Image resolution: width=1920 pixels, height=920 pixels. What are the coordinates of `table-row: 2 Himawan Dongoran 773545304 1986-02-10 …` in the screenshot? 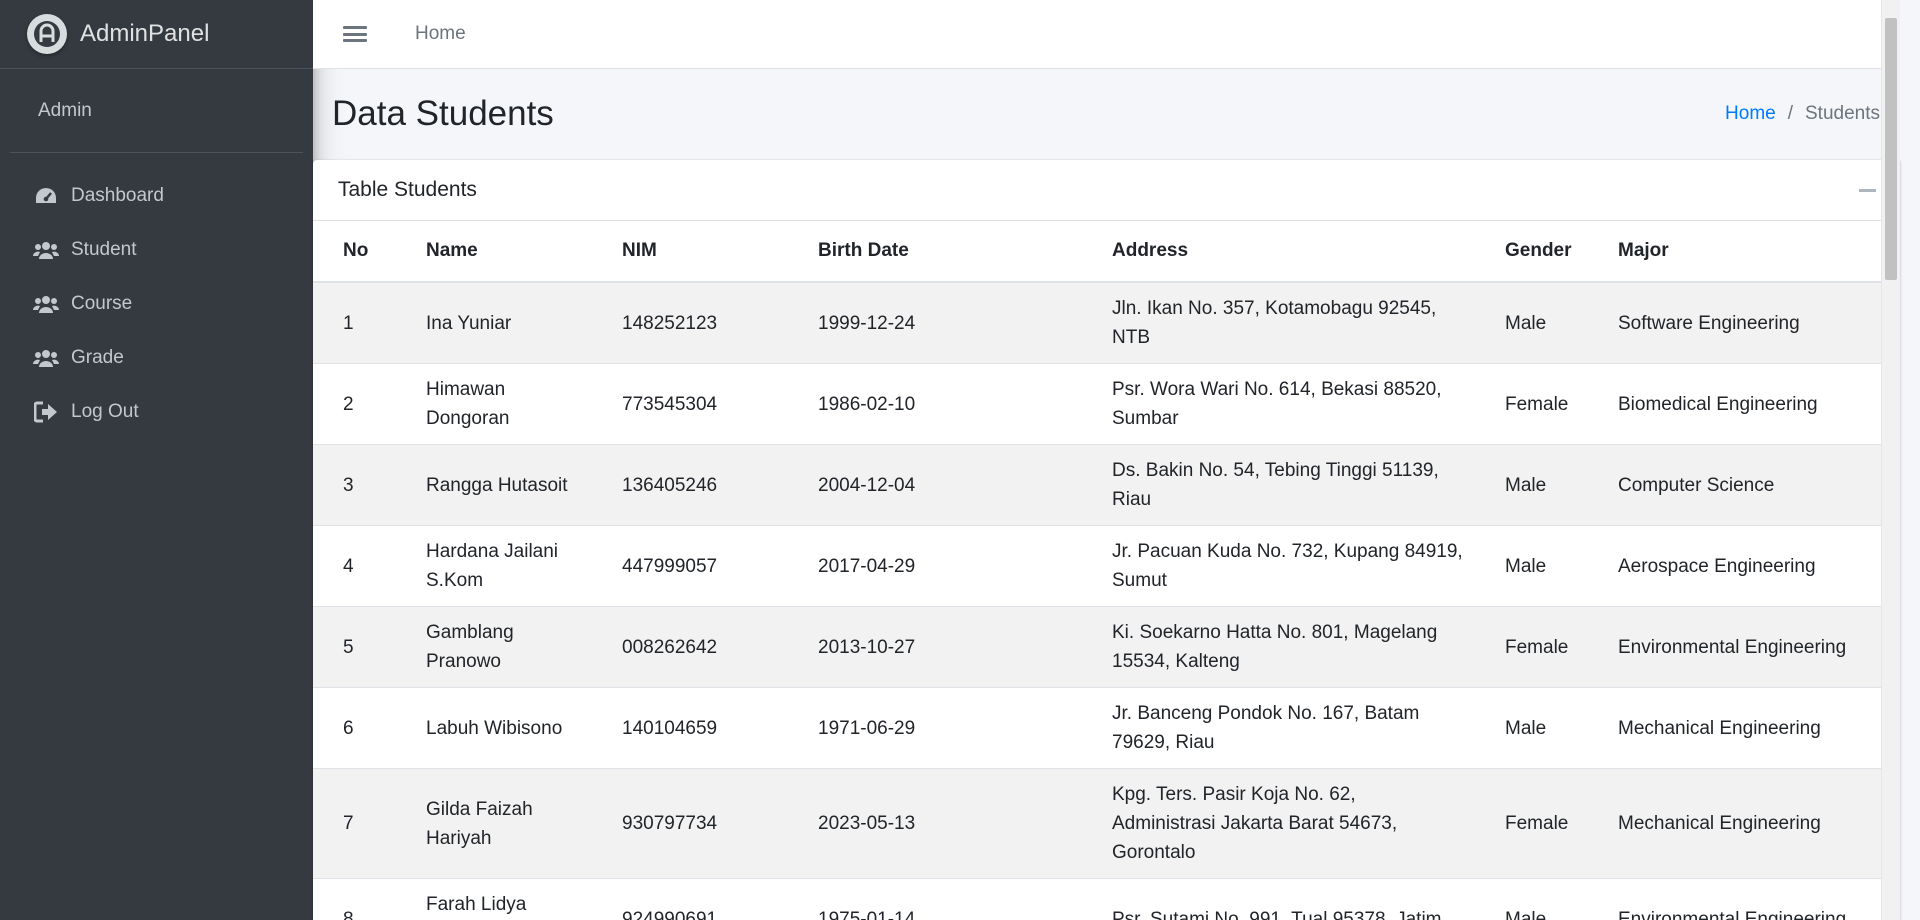 It's located at (1106, 404).